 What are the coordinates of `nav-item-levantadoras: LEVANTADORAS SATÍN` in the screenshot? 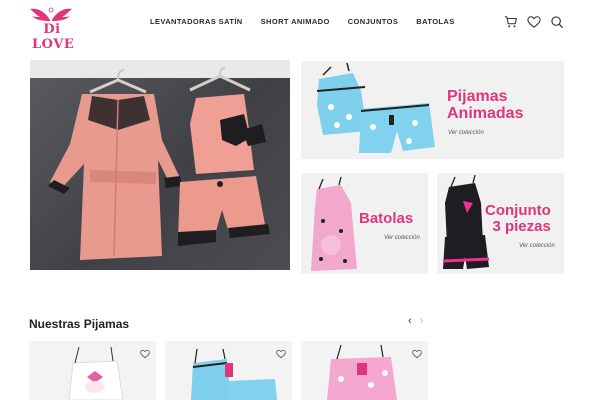 It's located at (196, 21).